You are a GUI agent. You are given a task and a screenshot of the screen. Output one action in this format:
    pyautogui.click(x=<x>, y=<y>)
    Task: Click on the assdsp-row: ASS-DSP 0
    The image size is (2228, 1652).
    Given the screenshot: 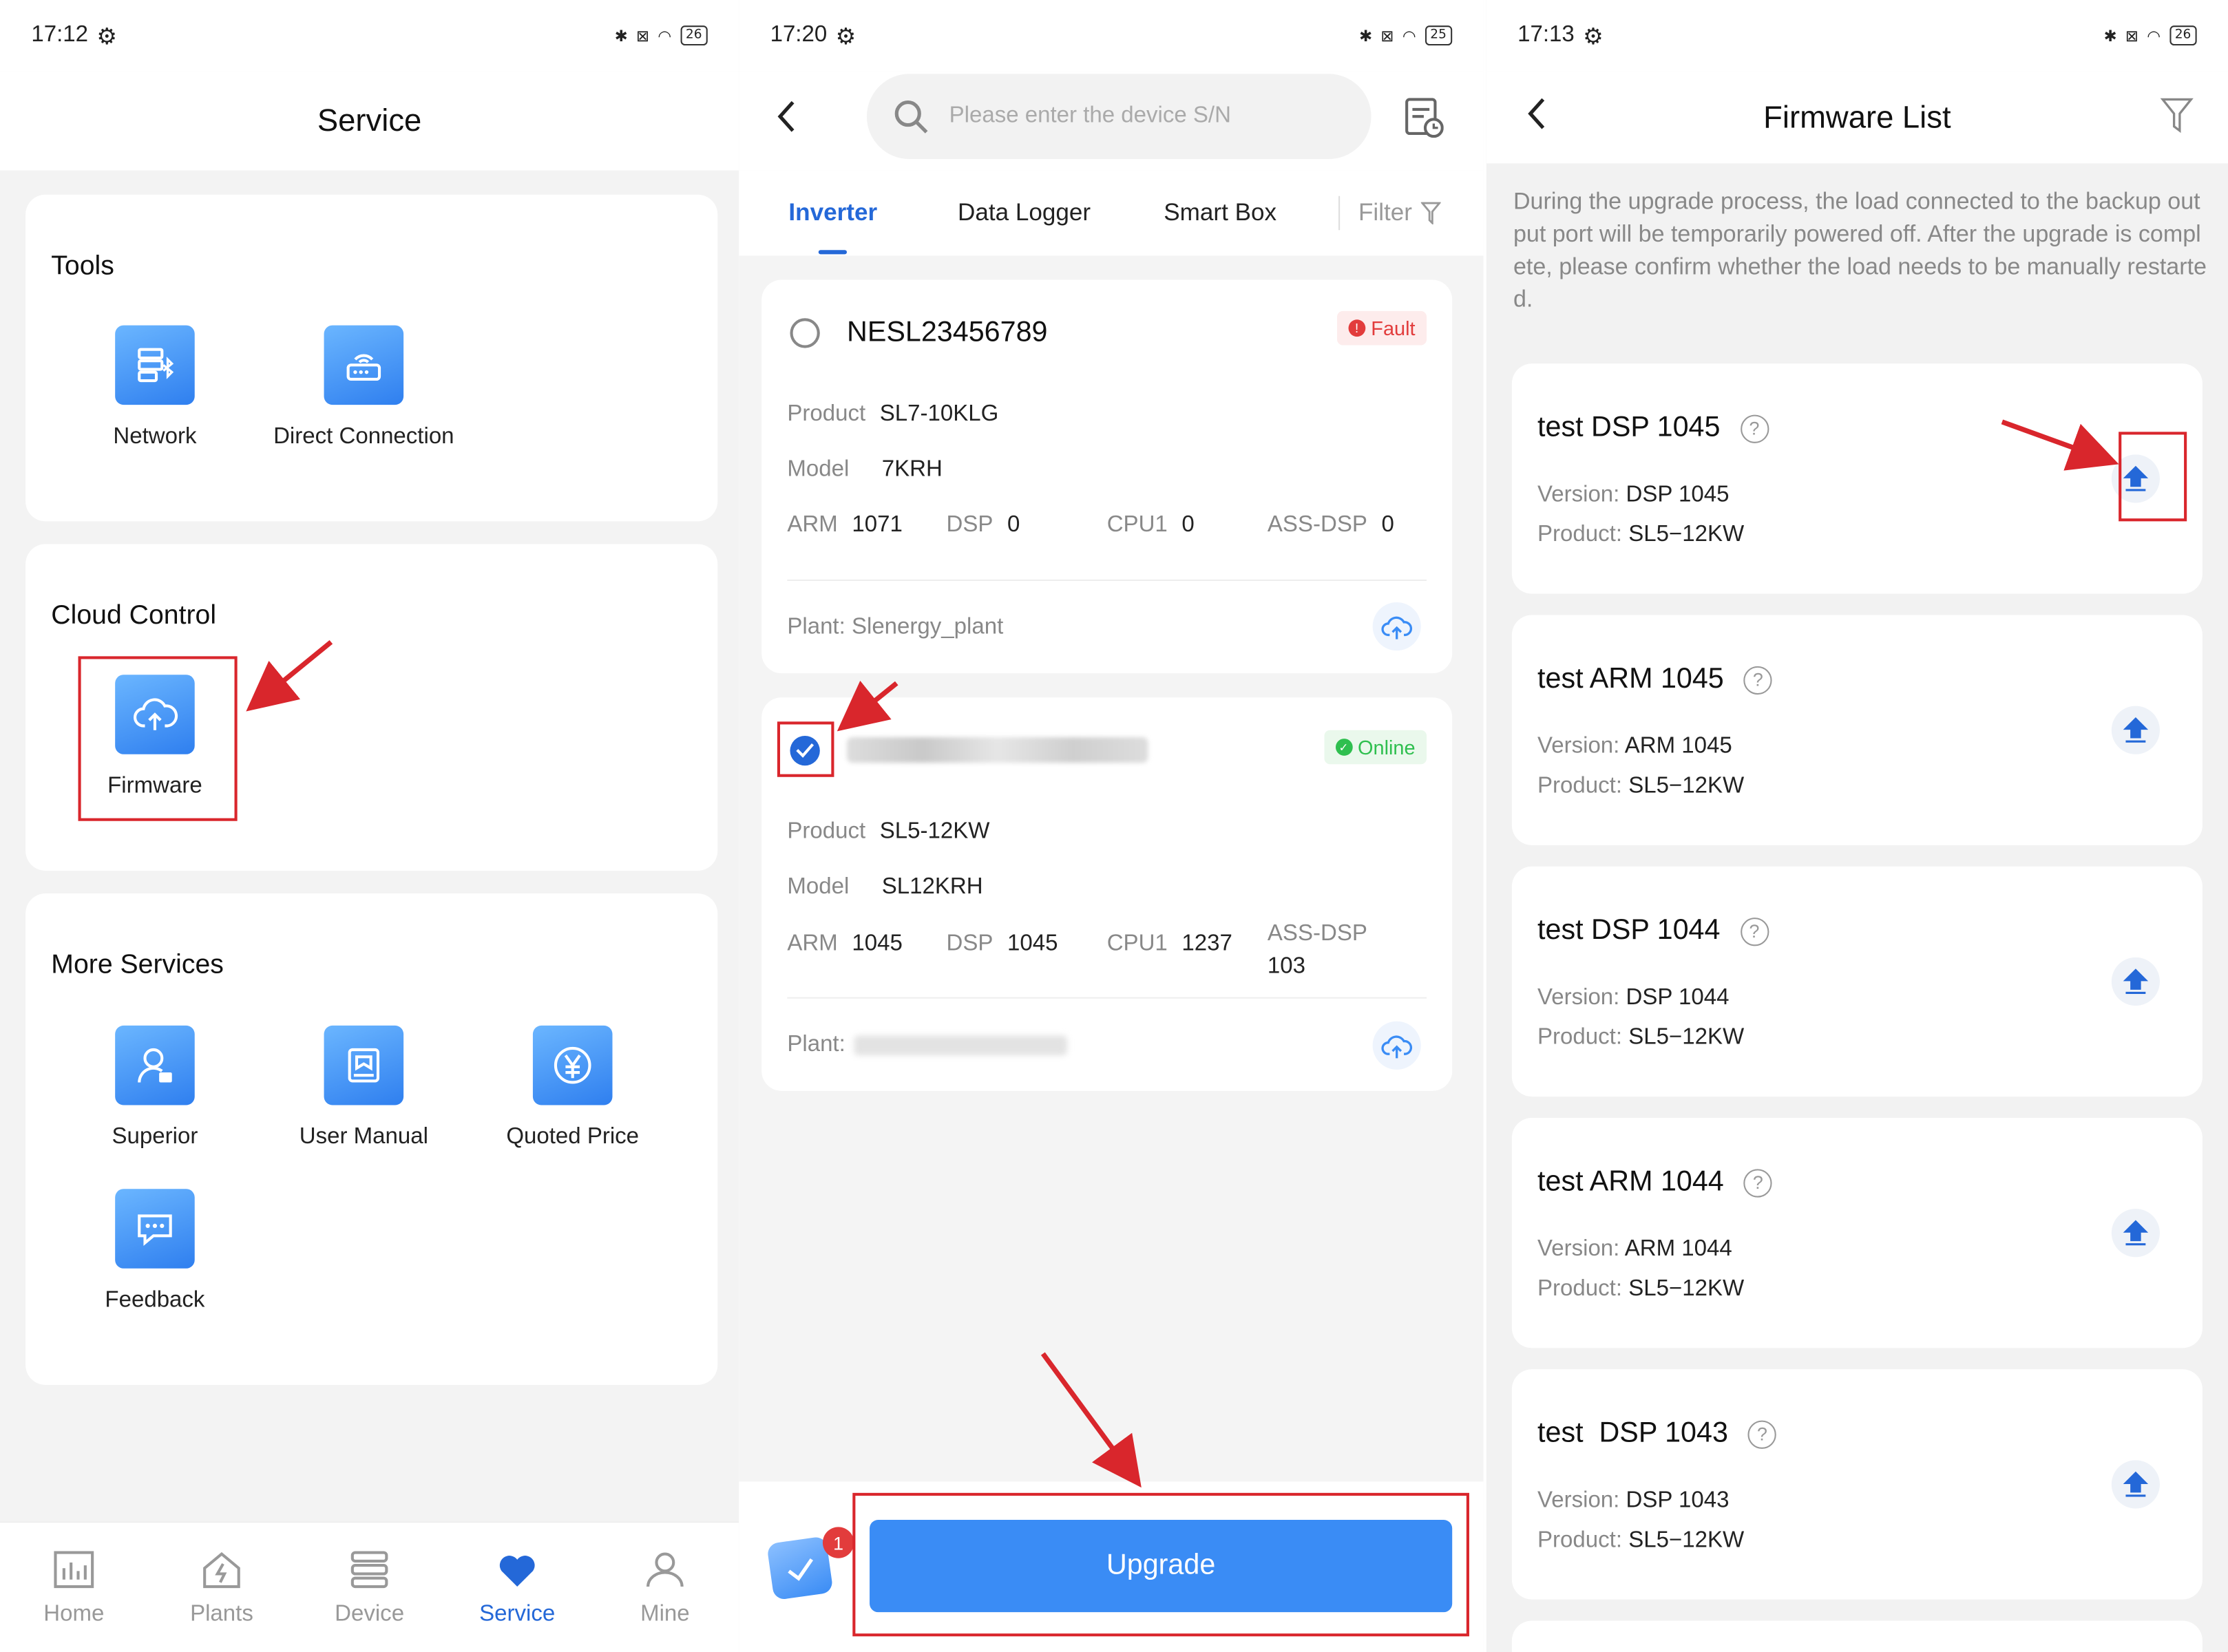 What is the action you would take?
    pyautogui.click(x=1331, y=526)
    